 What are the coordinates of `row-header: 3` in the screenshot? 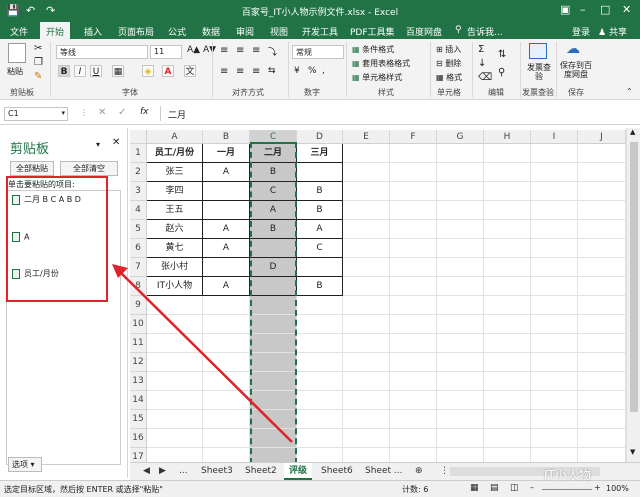 It's located at (138, 191).